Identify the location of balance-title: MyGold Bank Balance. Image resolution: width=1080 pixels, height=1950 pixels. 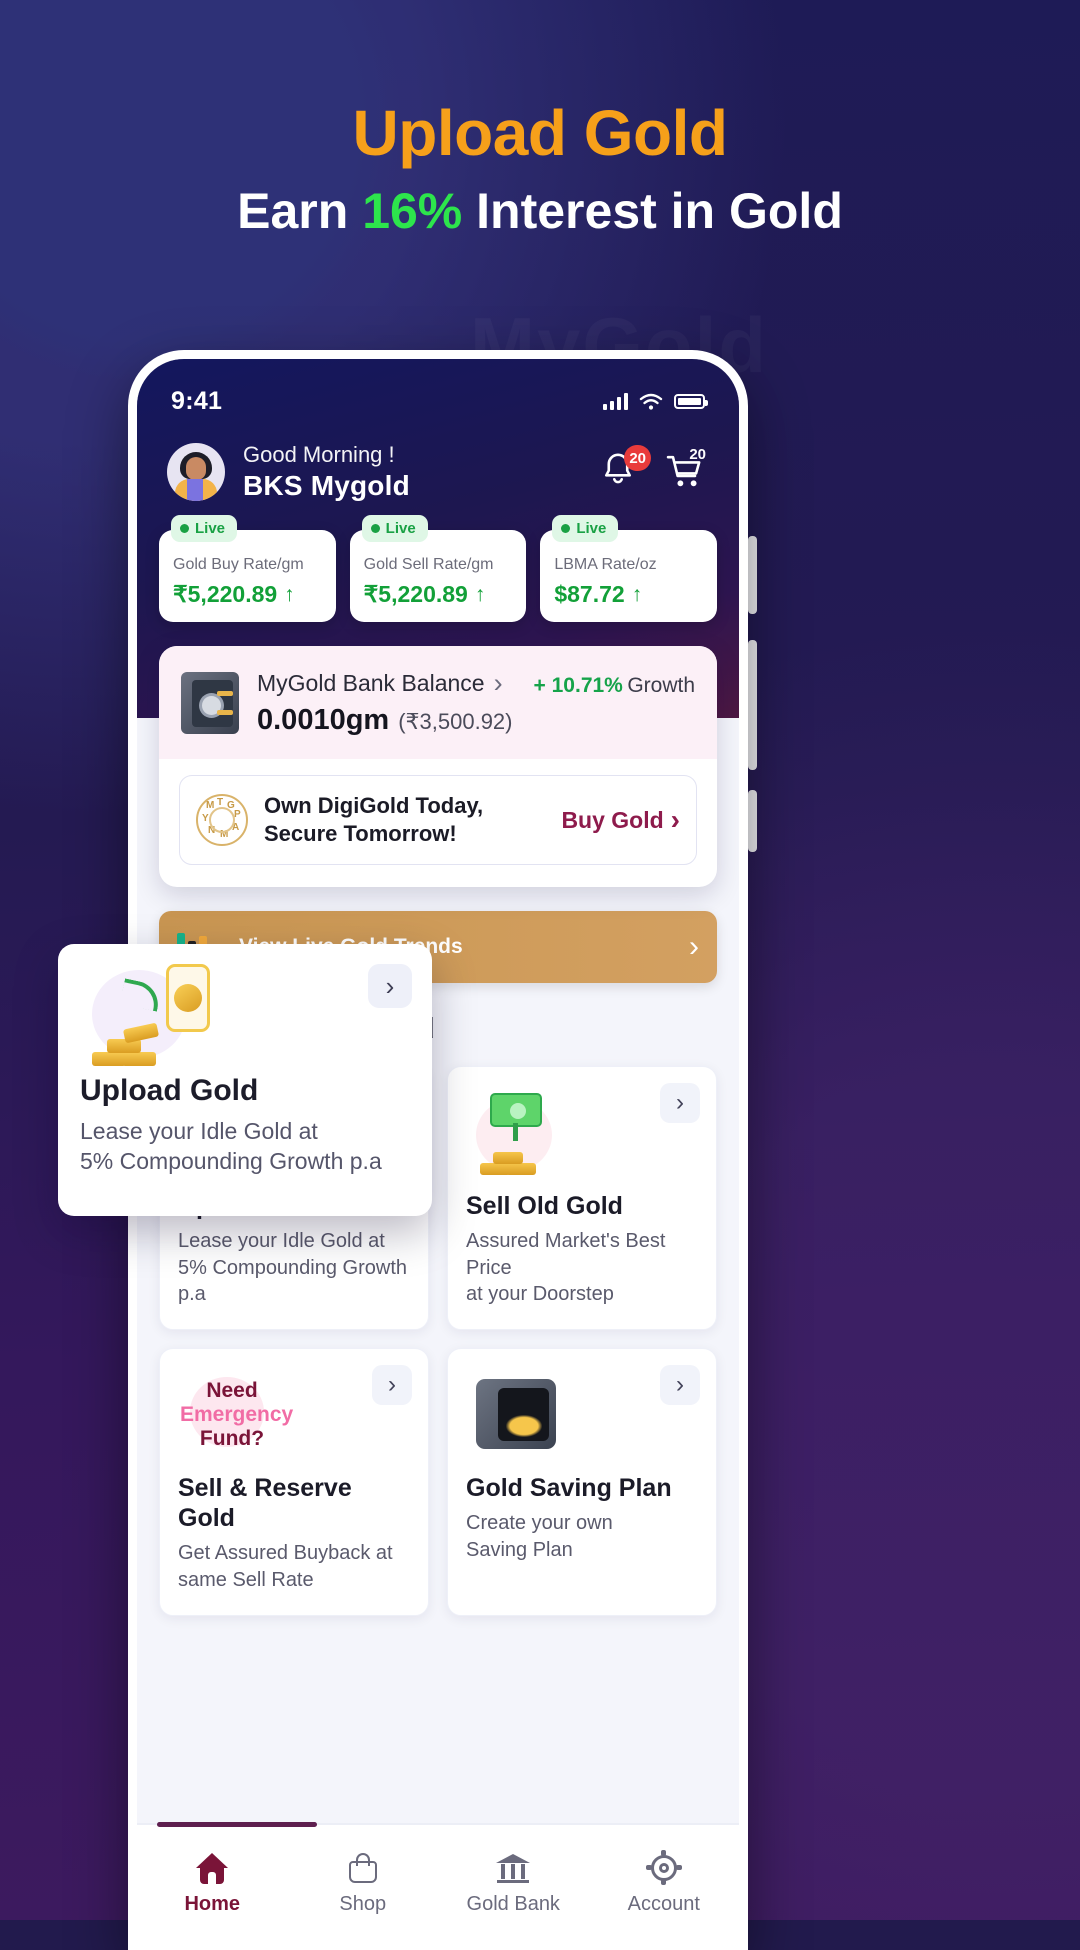
(371, 683).